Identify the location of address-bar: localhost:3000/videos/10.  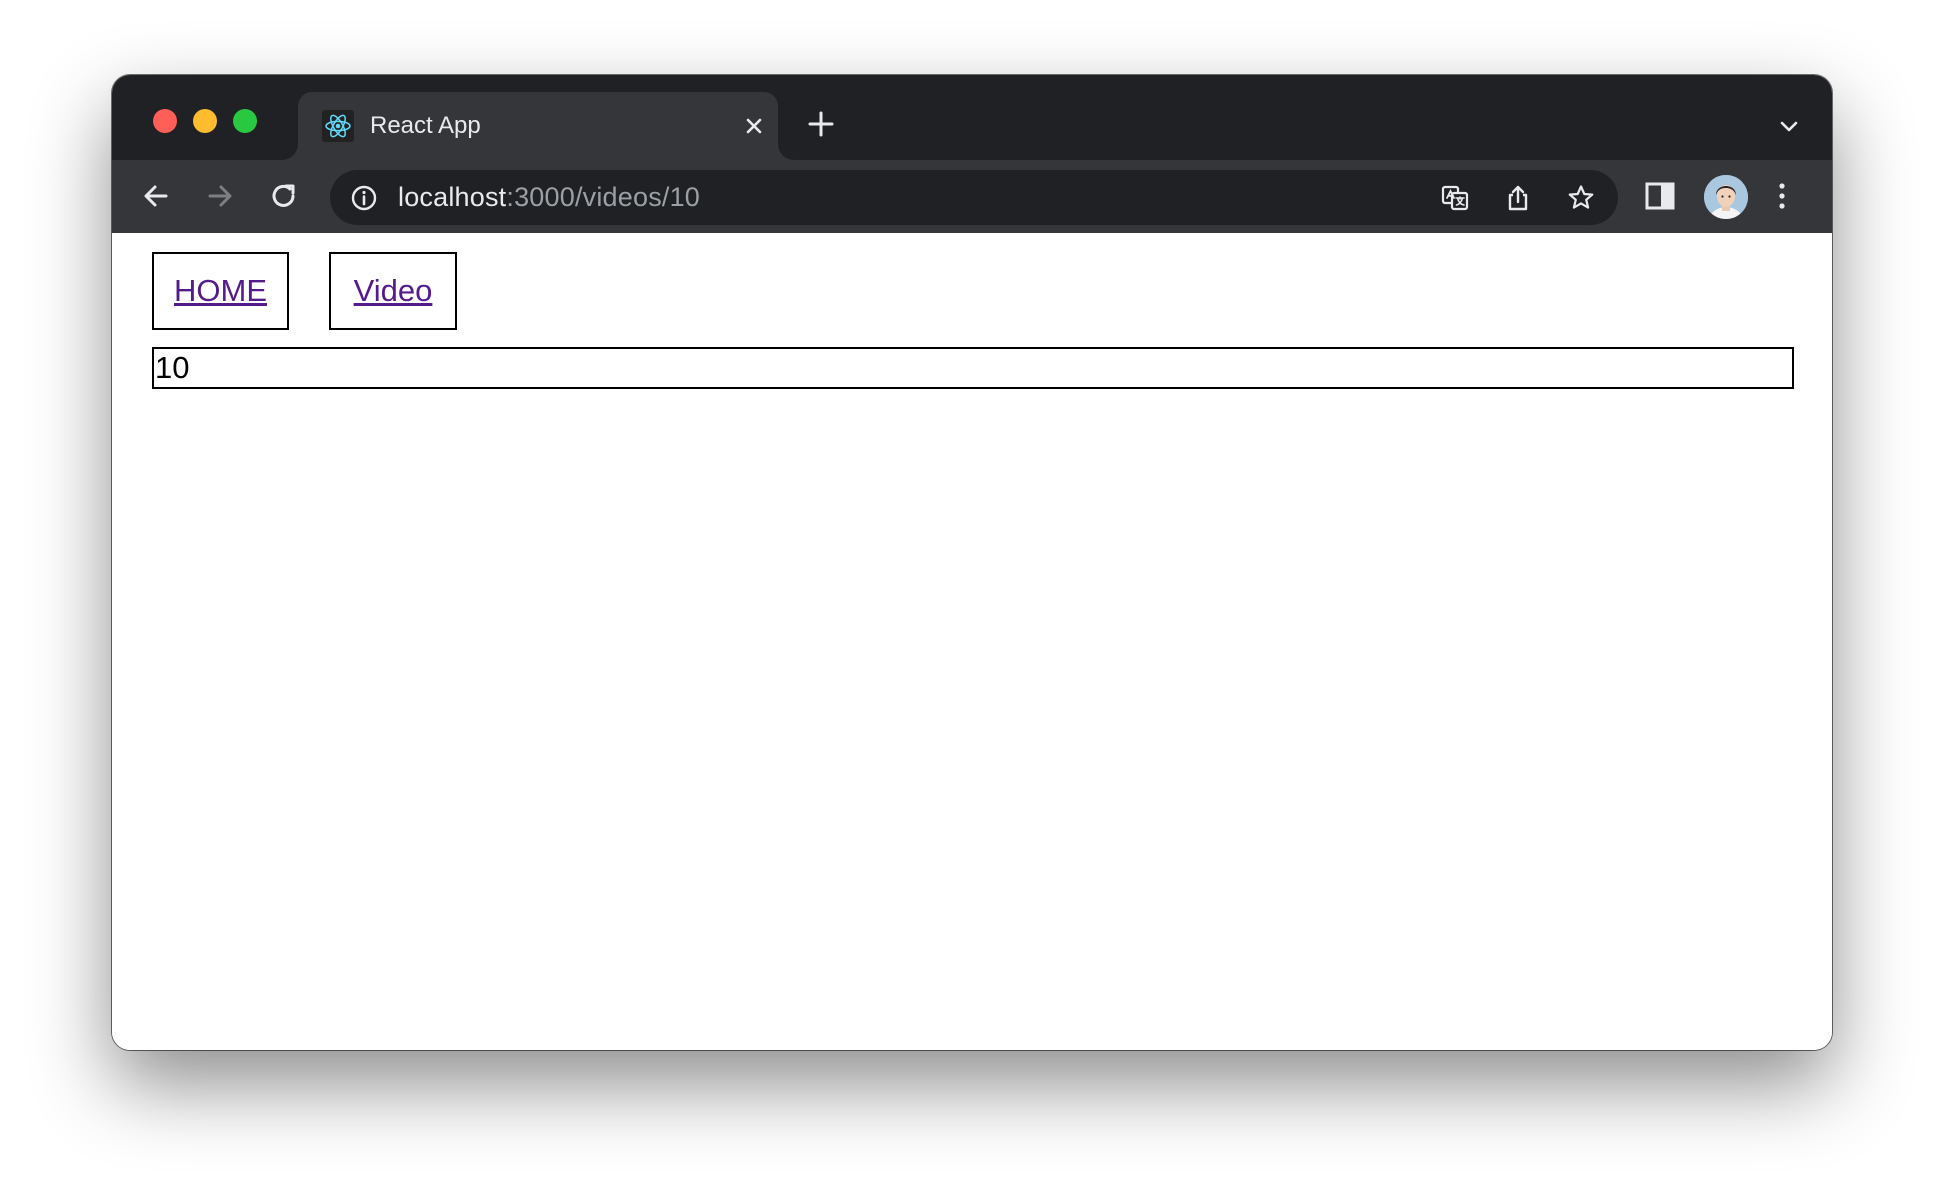
(974, 197).